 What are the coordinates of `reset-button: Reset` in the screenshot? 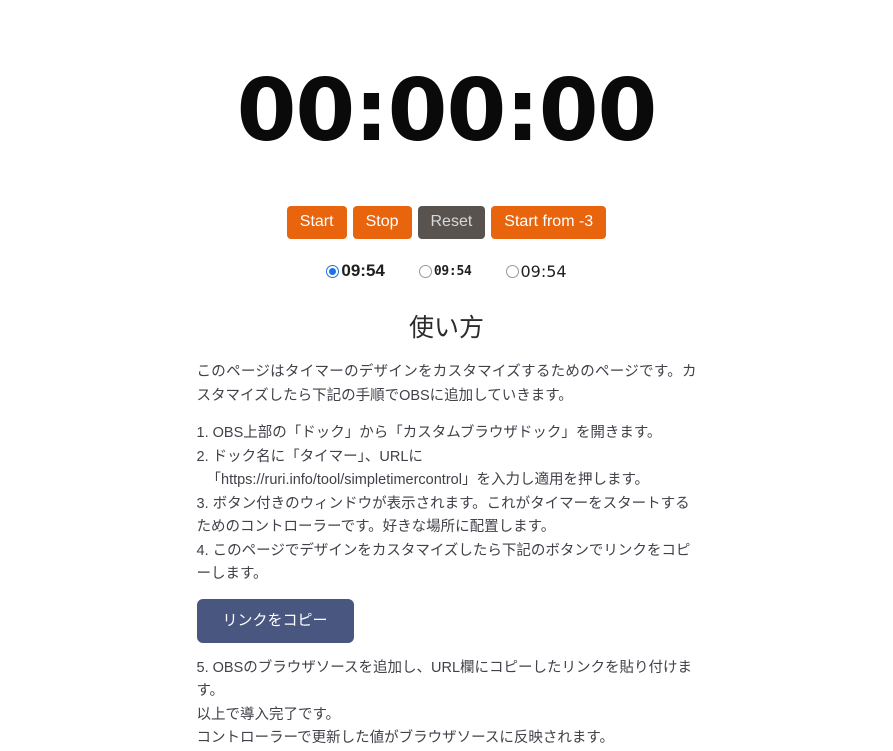 It's located at (451, 223).